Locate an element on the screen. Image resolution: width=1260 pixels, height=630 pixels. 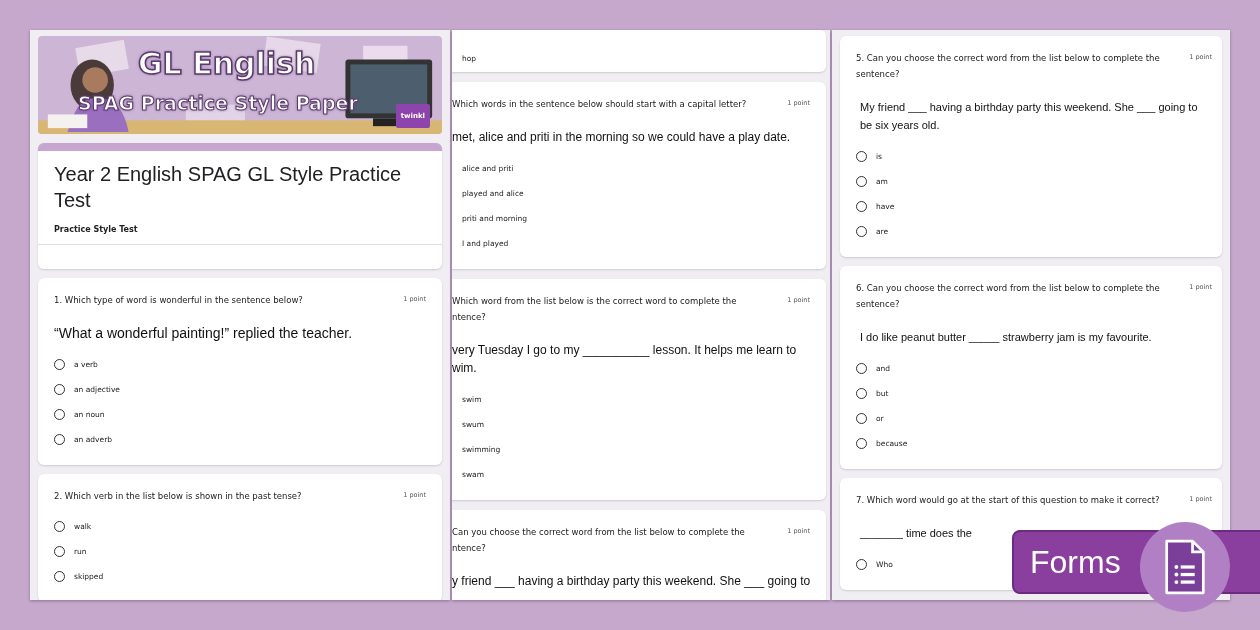
banner-title: GL English is located at coordinates (227, 63).